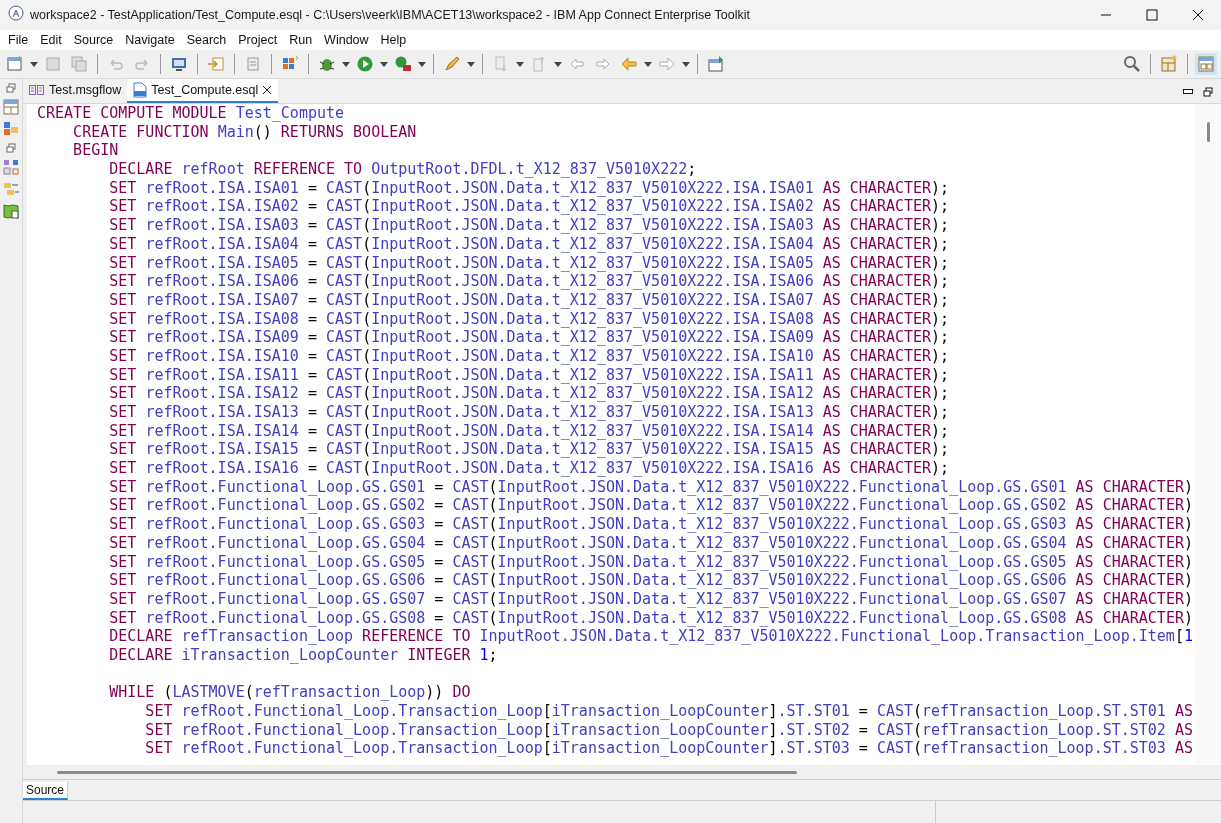  What do you see at coordinates (79, 64) in the screenshot?
I see `save-all-icon` at bounding box center [79, 64].